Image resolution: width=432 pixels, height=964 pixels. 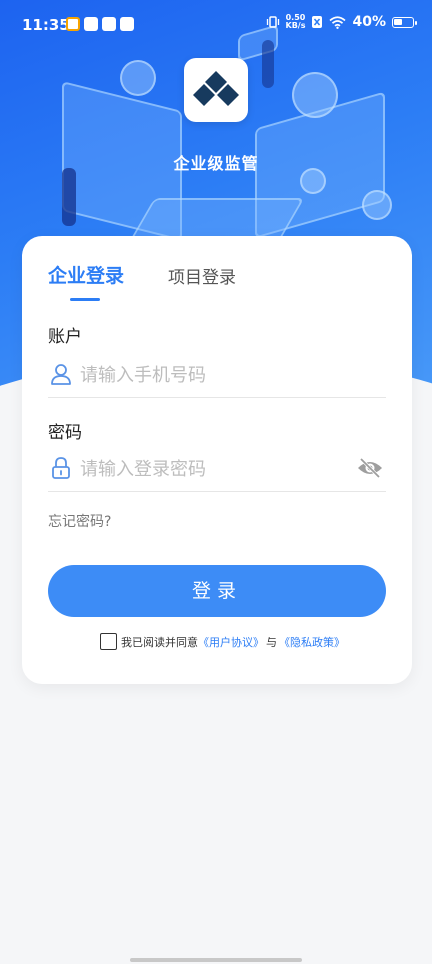 I want to click on status-bar: 11:35 0.50 KB/s 40%, so click(x=216, y=25).